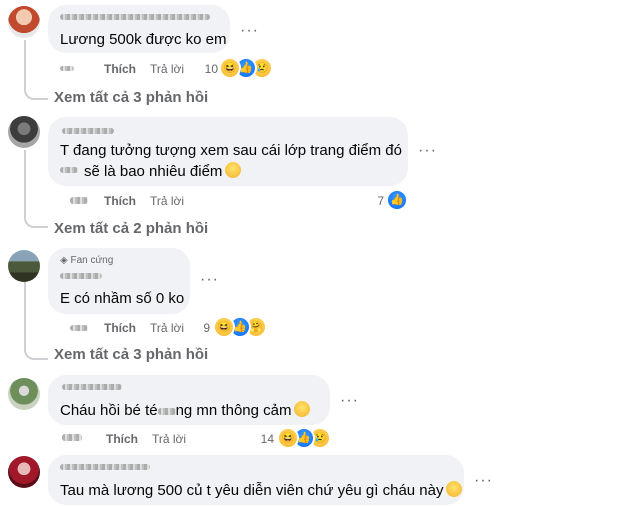 The height and width of the screenshot is (506, 642). Describe the element at coordinates (163, 171) in the screenshot. I see `comment-text: sẽ là bao nhiêu điểm` at that location.